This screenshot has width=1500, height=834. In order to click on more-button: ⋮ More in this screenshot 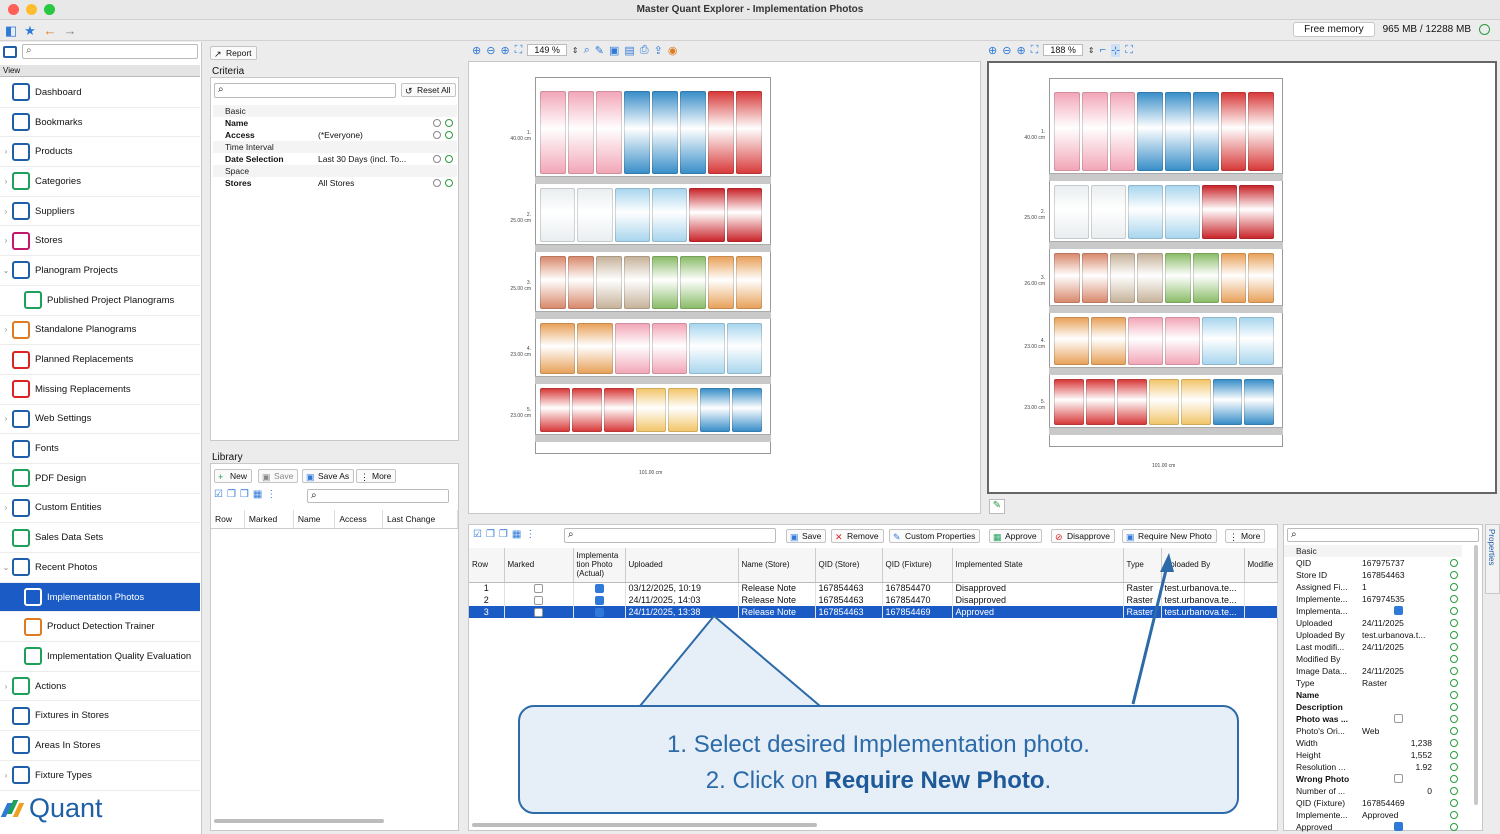, I will do `click(376, 476)`.